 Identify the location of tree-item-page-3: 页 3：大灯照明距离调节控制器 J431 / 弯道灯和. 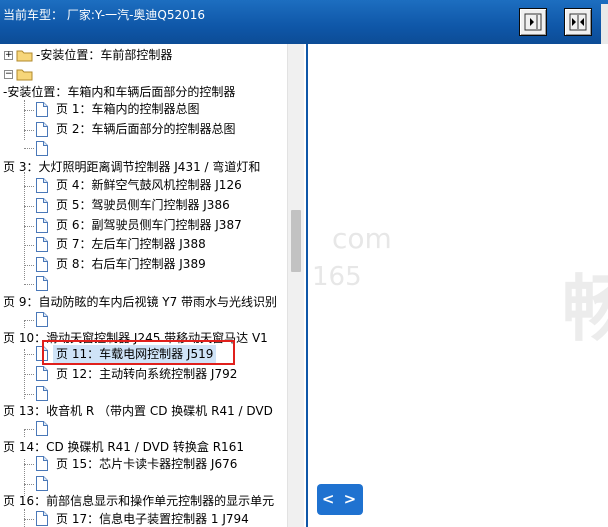
(131, 167).